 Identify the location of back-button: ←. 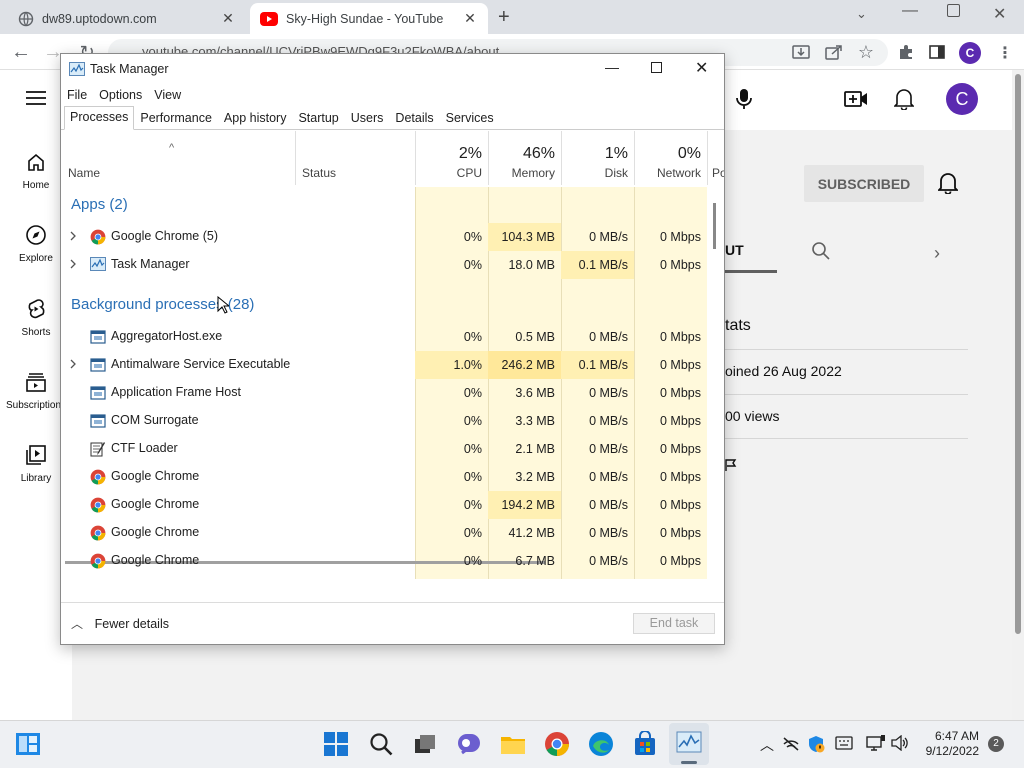
(21, 52).